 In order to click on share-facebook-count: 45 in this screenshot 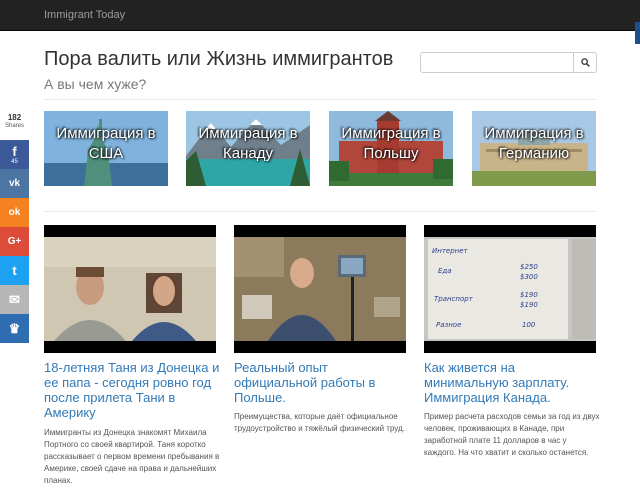, I will do `click(14, 161)`.